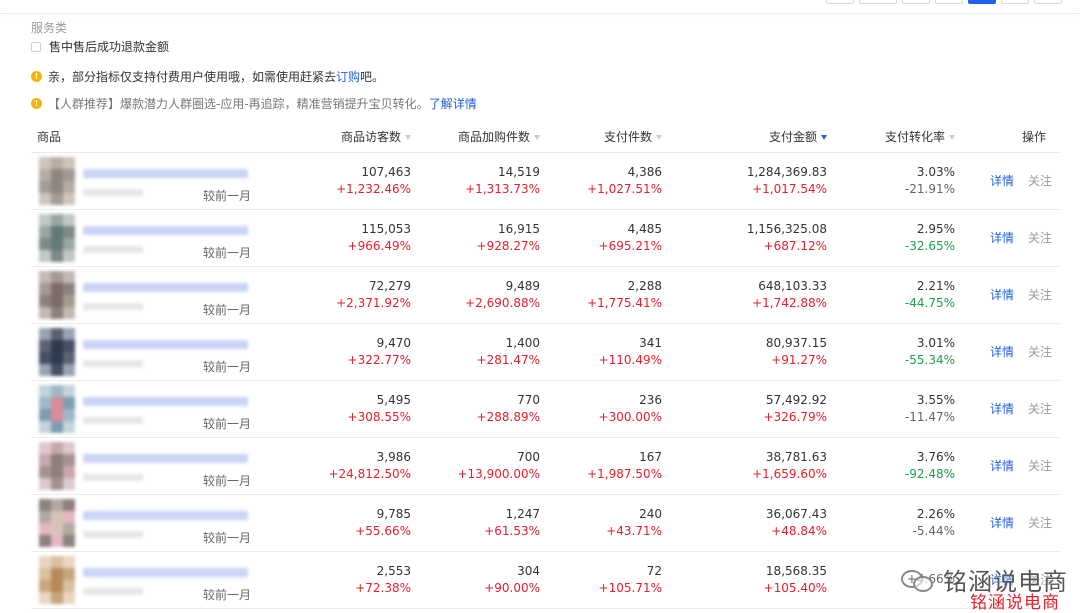 The height and width of the screenshot is (613, 1080). Describe the element at coordinates (607, 295) in the screenshot. I see `paid-qty-cell: 2,288 +1,775.41%` at that location.